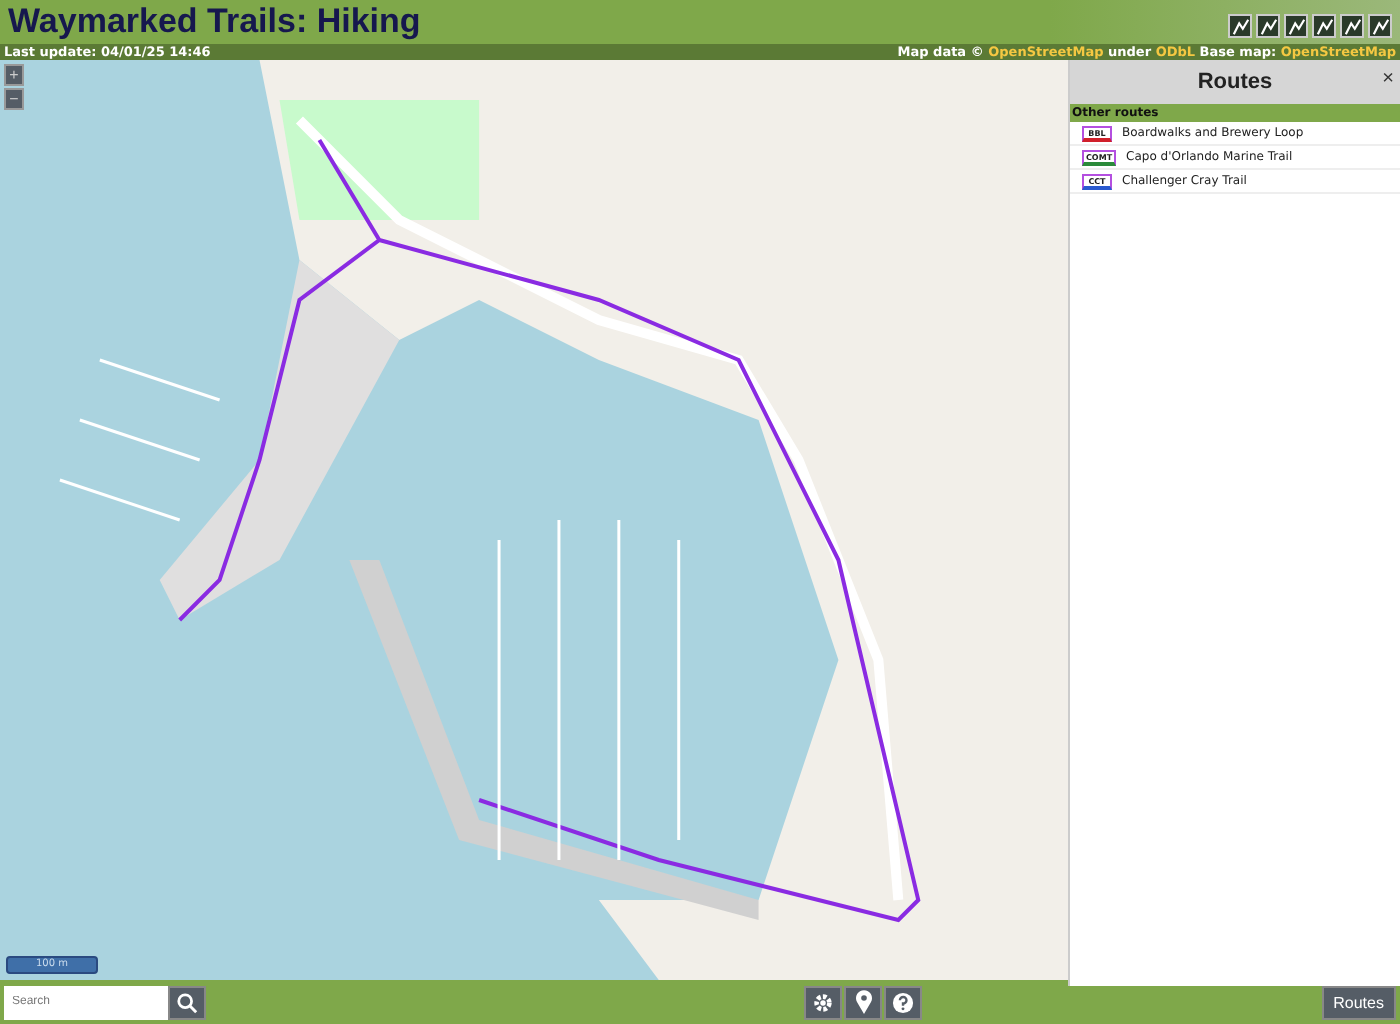 The image size is (1400, 1024). Describe the element at coordinates (1388, 80) in the screenshot. I see `close-button: ×` at that location.